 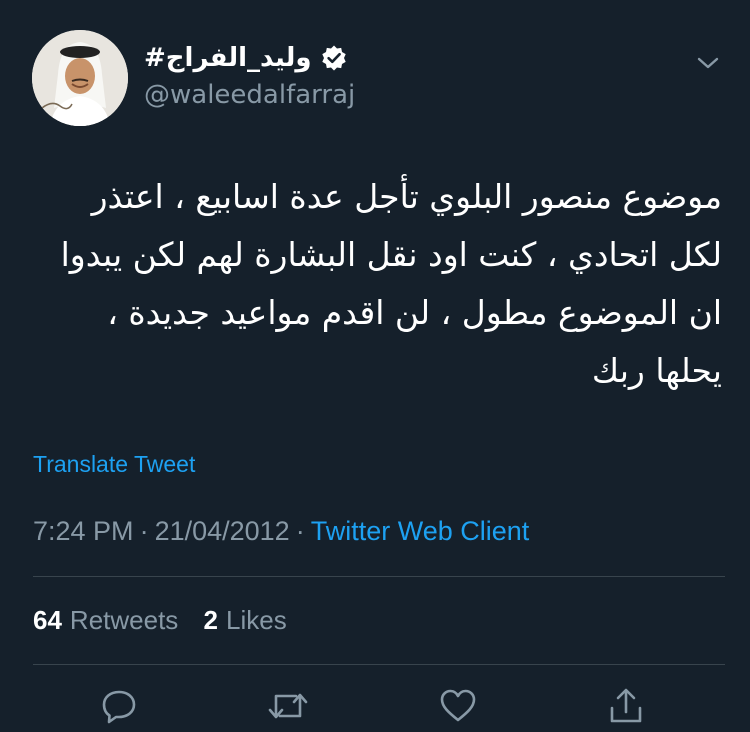 I want to click on reply-button, so click(x=119, y=706).